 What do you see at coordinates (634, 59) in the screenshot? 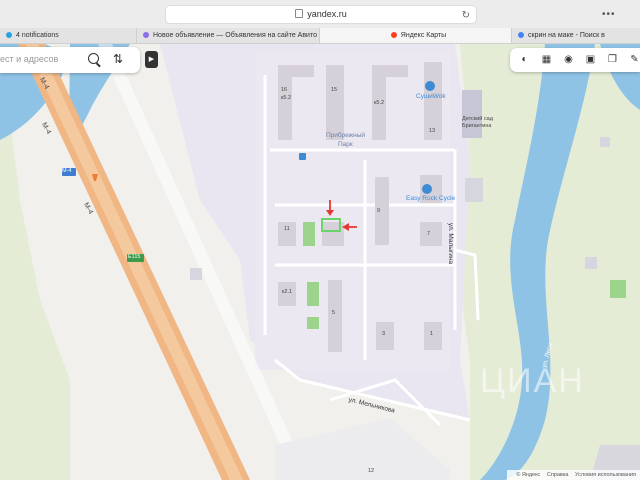
I see `ruler-icon: ✎` at bounding box center [634, 59].